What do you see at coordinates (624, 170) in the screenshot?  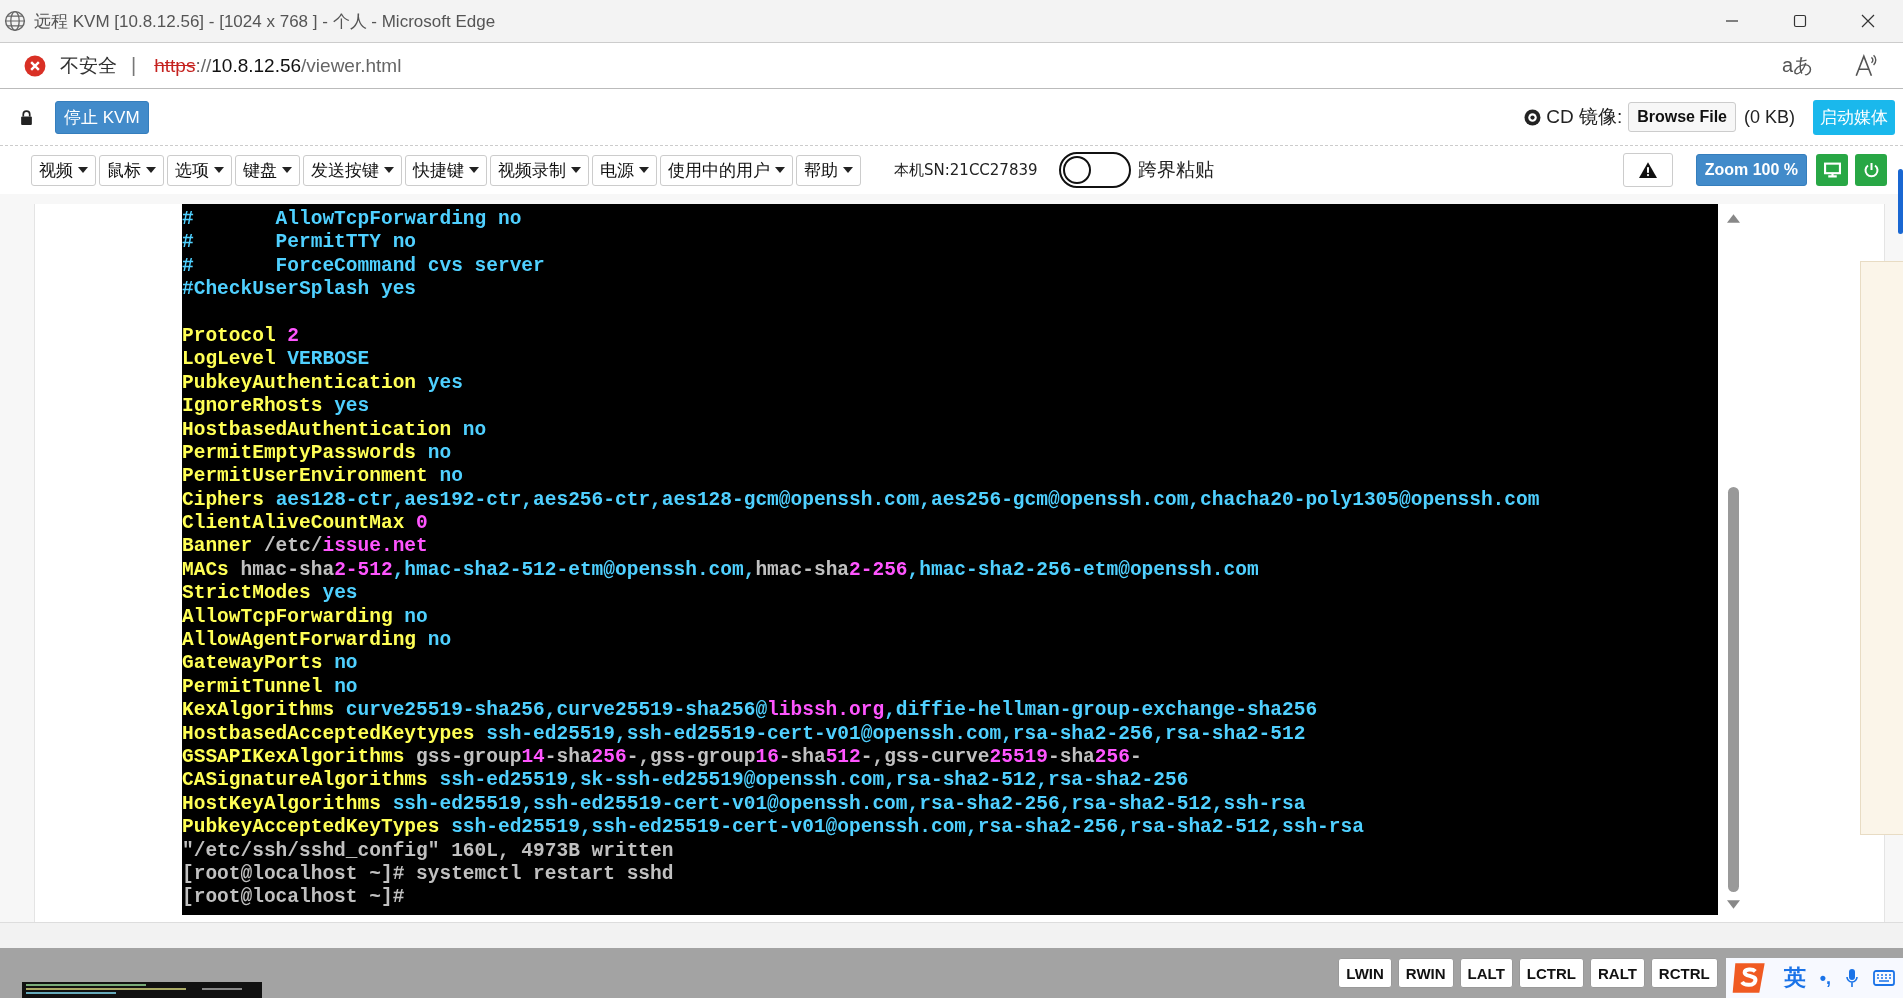 I see `menu-button: 电源` at bounding box center [624, 170].